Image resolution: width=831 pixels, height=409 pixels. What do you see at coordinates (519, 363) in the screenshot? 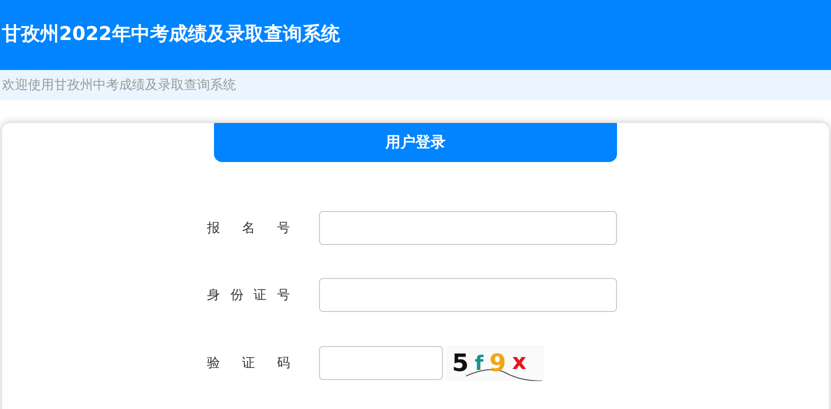
I see `captcha-character: x` at bounding box center [519, 363].